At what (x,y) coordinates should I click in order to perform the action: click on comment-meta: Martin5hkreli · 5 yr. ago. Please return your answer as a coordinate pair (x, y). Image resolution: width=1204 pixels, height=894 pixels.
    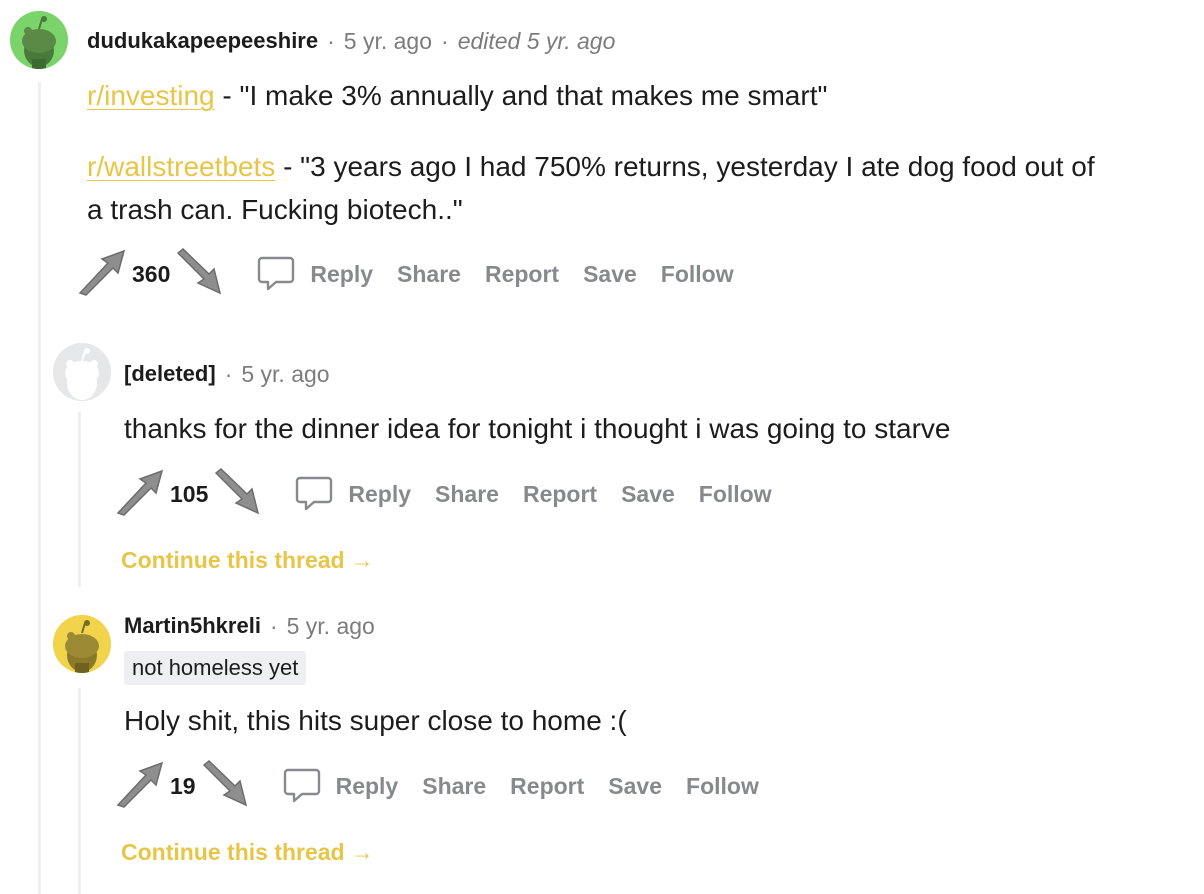
    Looking at the image, I should click on (249, 626).